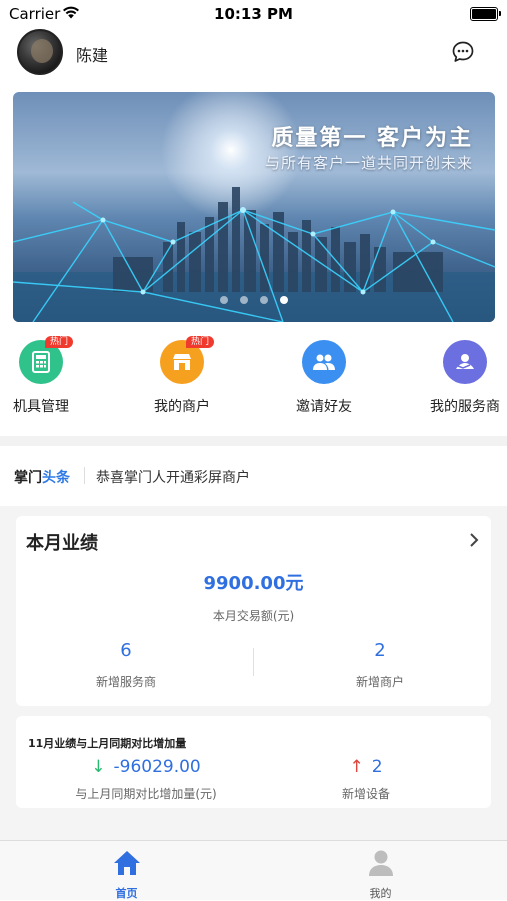 Image resolution: width=507 pixels, height=901 pixels. I want to click on shop-icon: 热门, so click(187, 360).